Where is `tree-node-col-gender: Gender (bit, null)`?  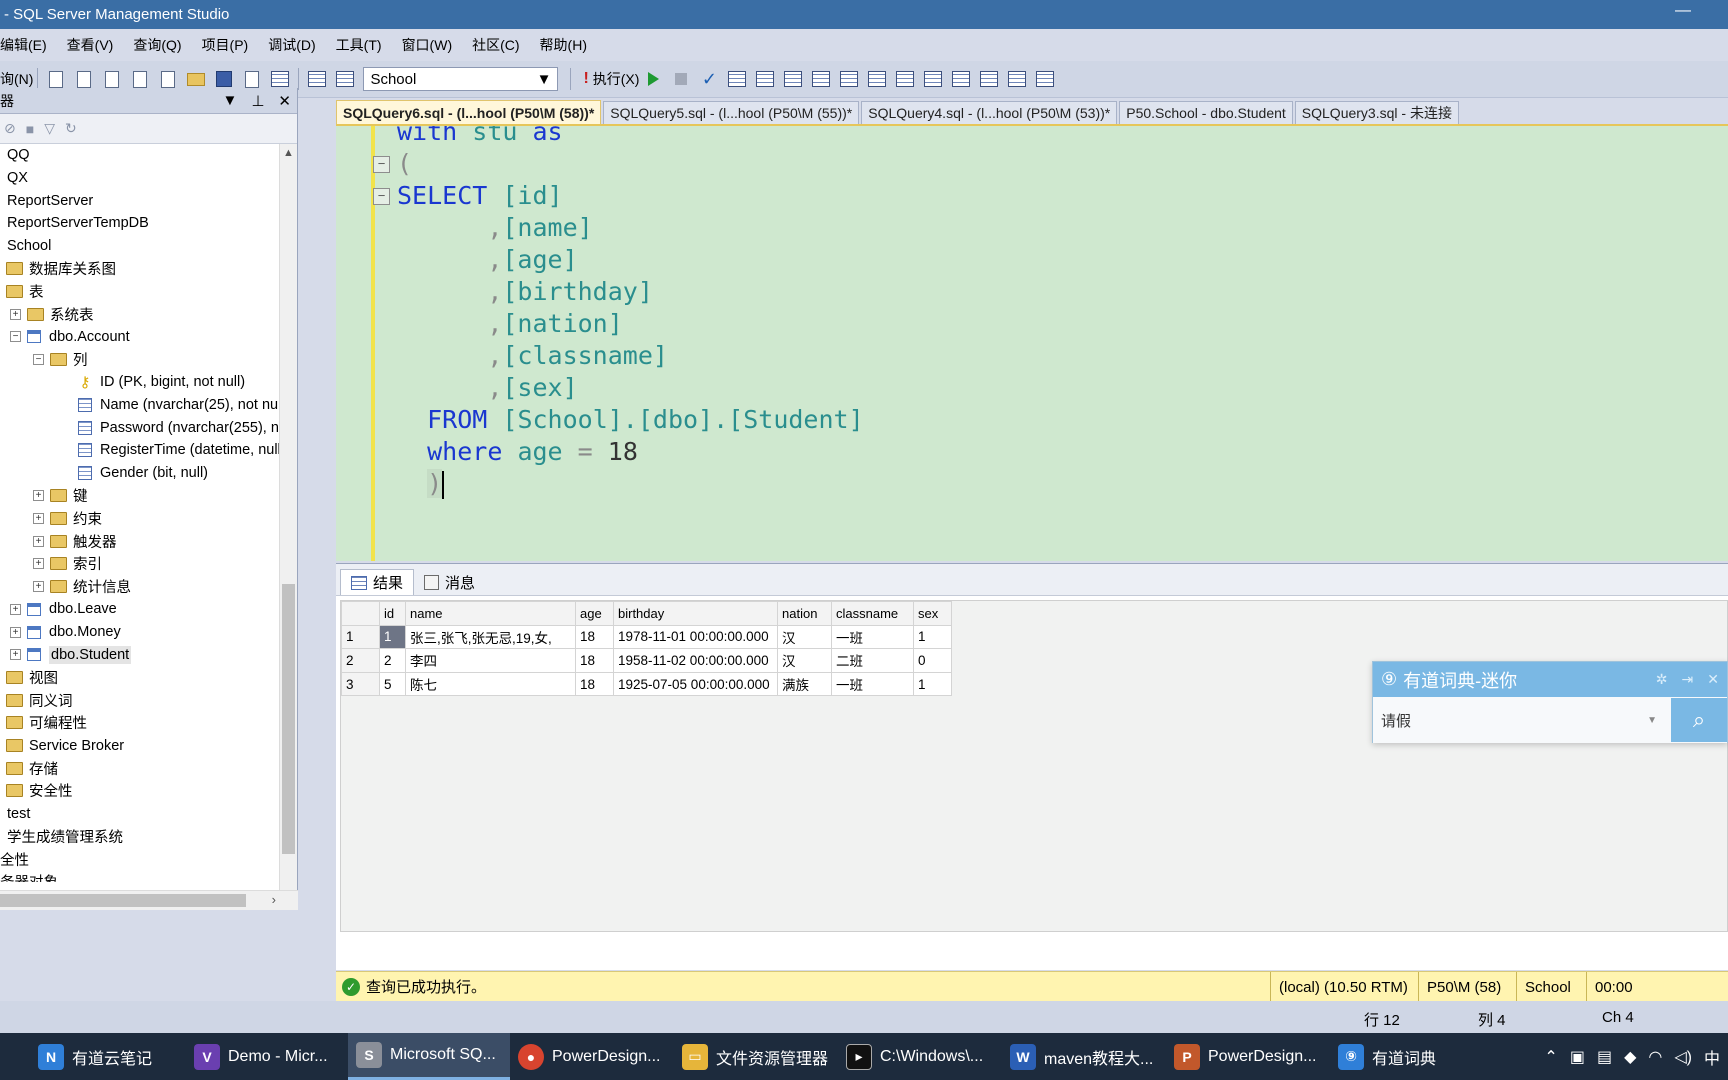
tree-node-col-gender: Gender (bit, null) is located at coordinates (143, 473).